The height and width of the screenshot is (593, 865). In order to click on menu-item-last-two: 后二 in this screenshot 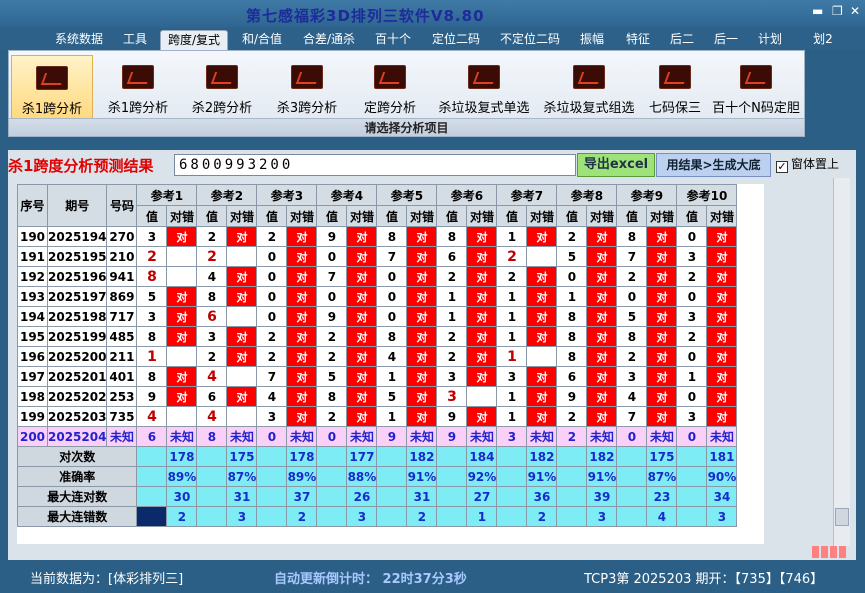, I will do `click(682, 40)`.